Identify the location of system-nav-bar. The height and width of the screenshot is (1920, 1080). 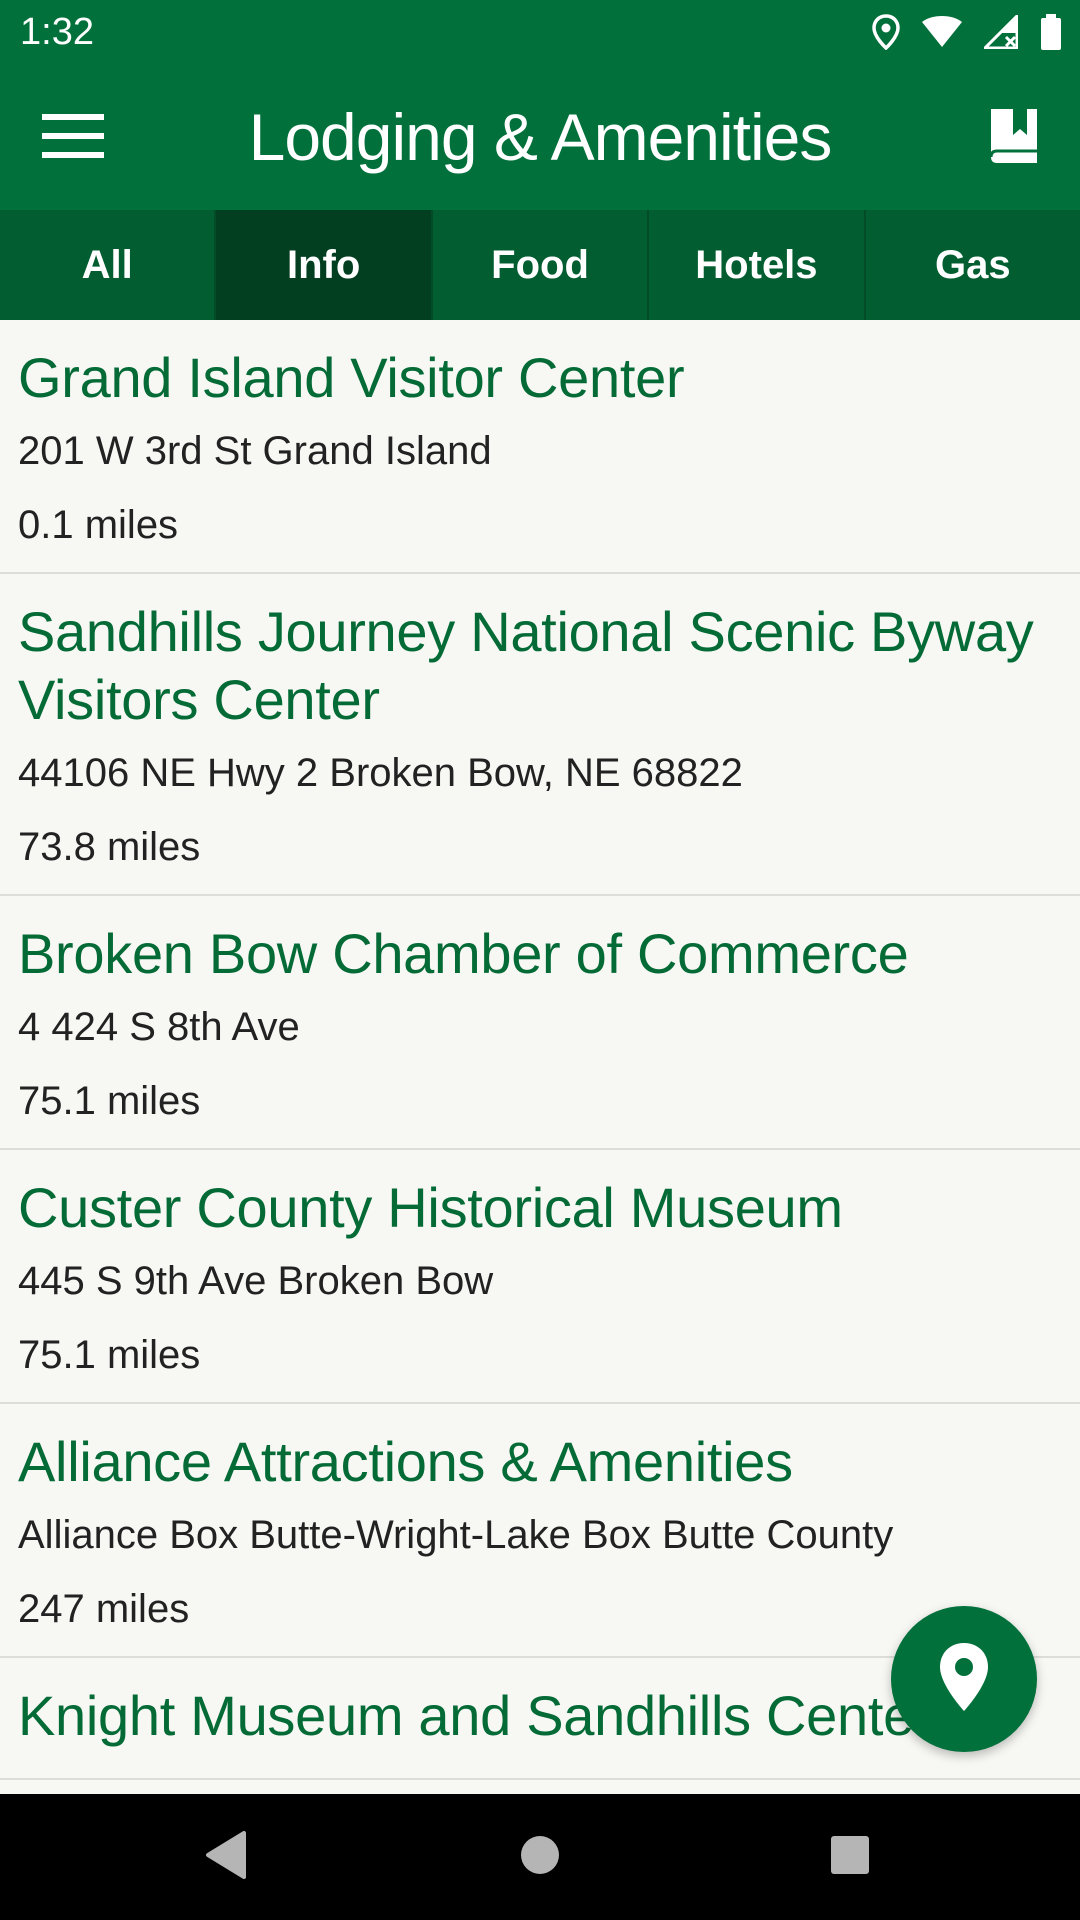
(540, 1857).